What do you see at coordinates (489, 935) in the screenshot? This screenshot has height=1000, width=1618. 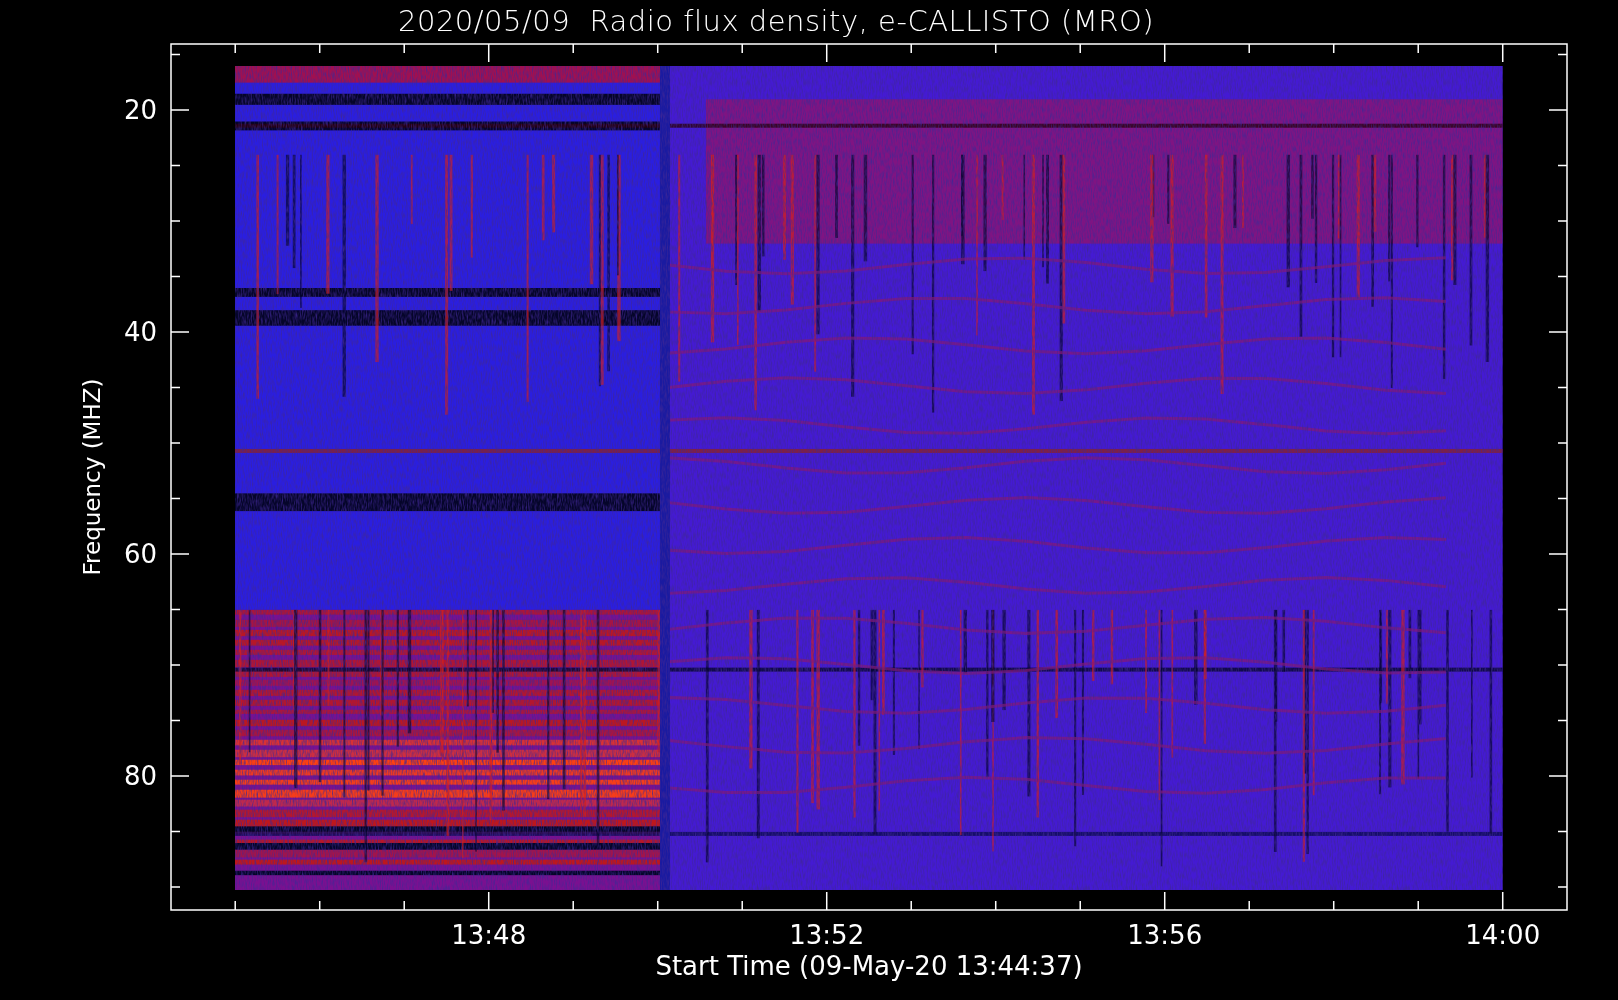 I see `x-tick-label: 13:48` at bounding box center [489, 935].